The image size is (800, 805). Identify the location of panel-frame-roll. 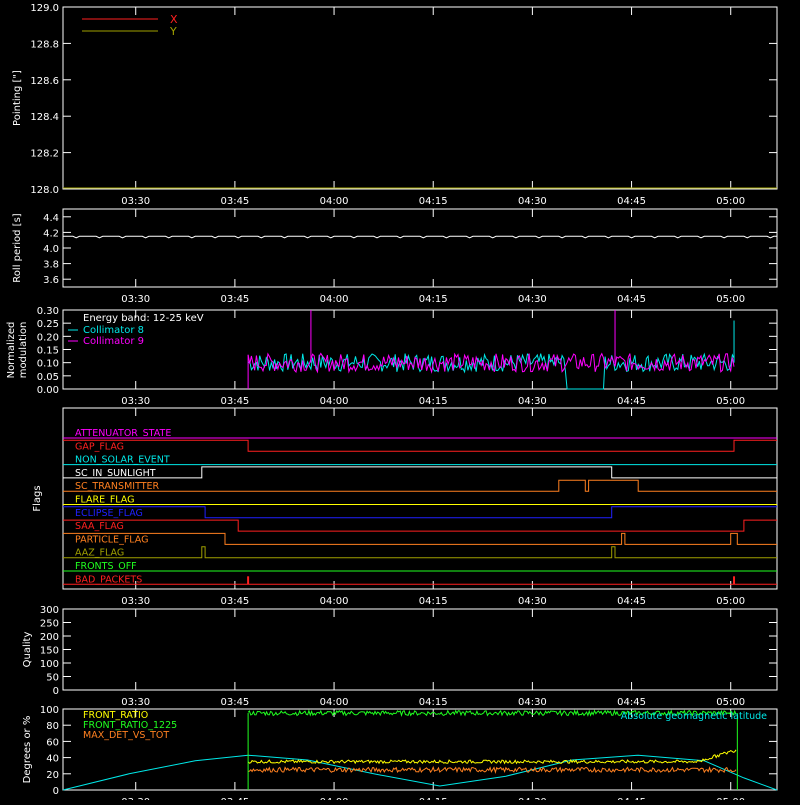
(420, 248).